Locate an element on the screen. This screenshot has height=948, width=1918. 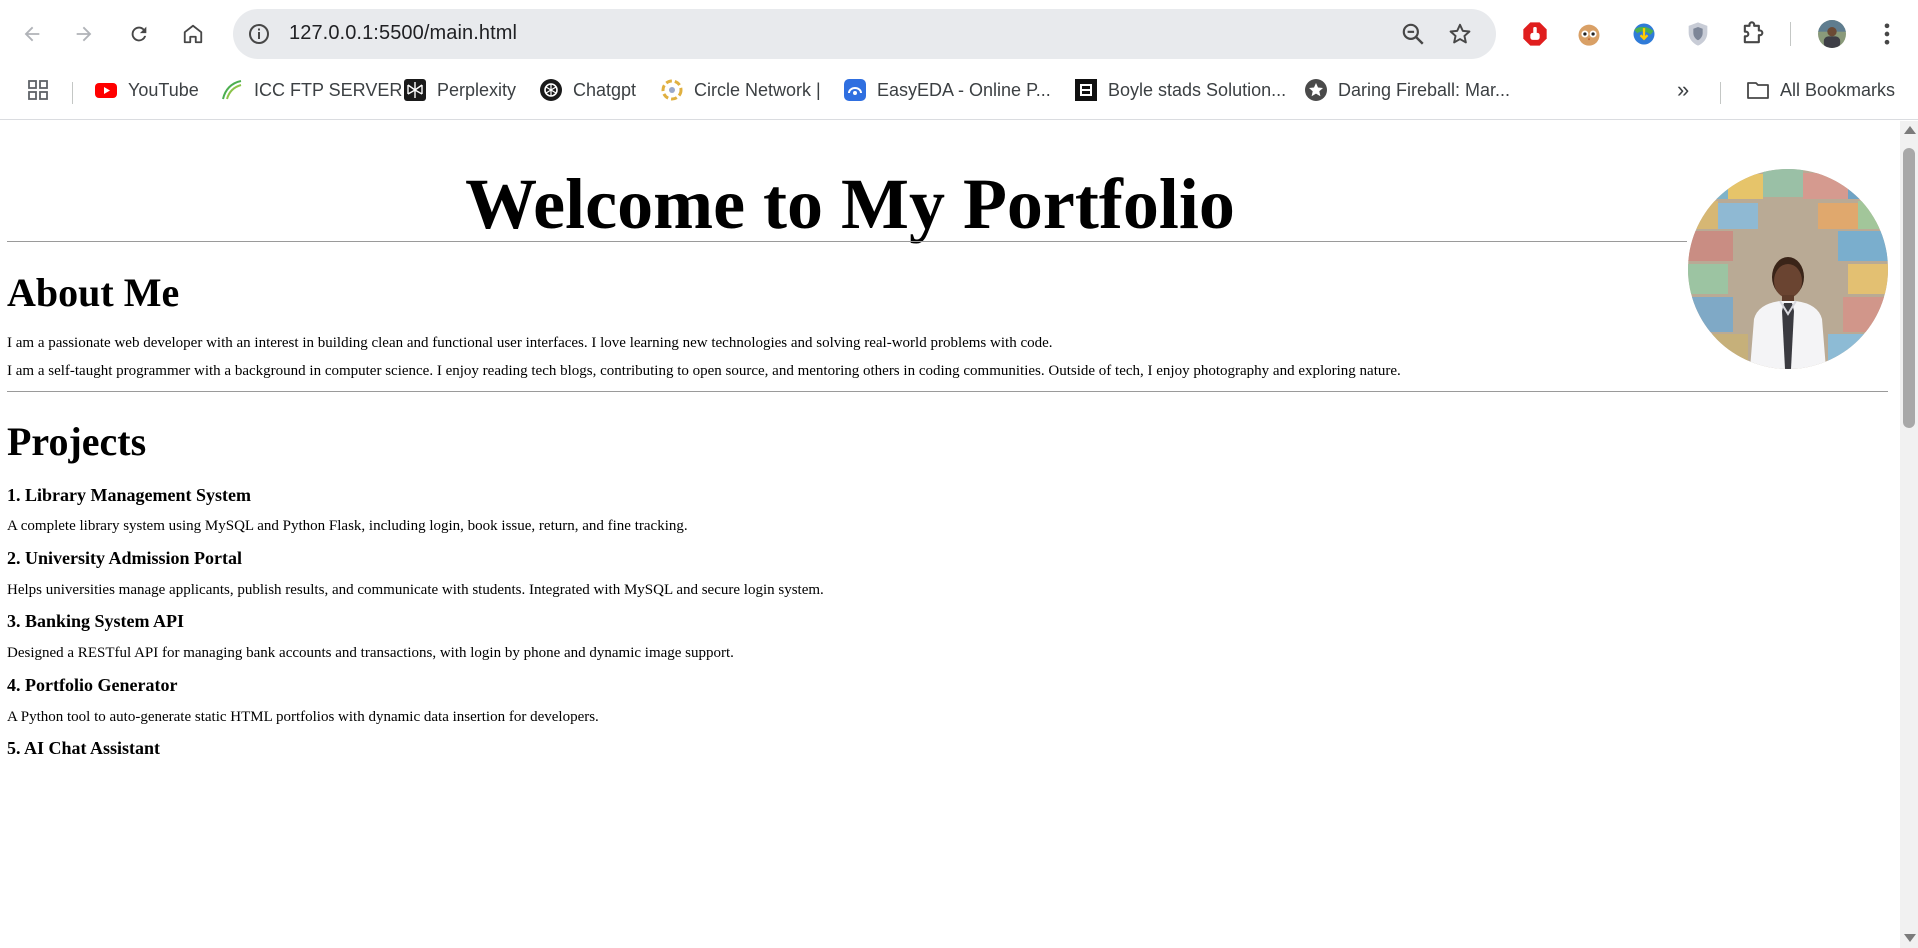
bookmark-star-icon is located at coordinates (1460, 34).